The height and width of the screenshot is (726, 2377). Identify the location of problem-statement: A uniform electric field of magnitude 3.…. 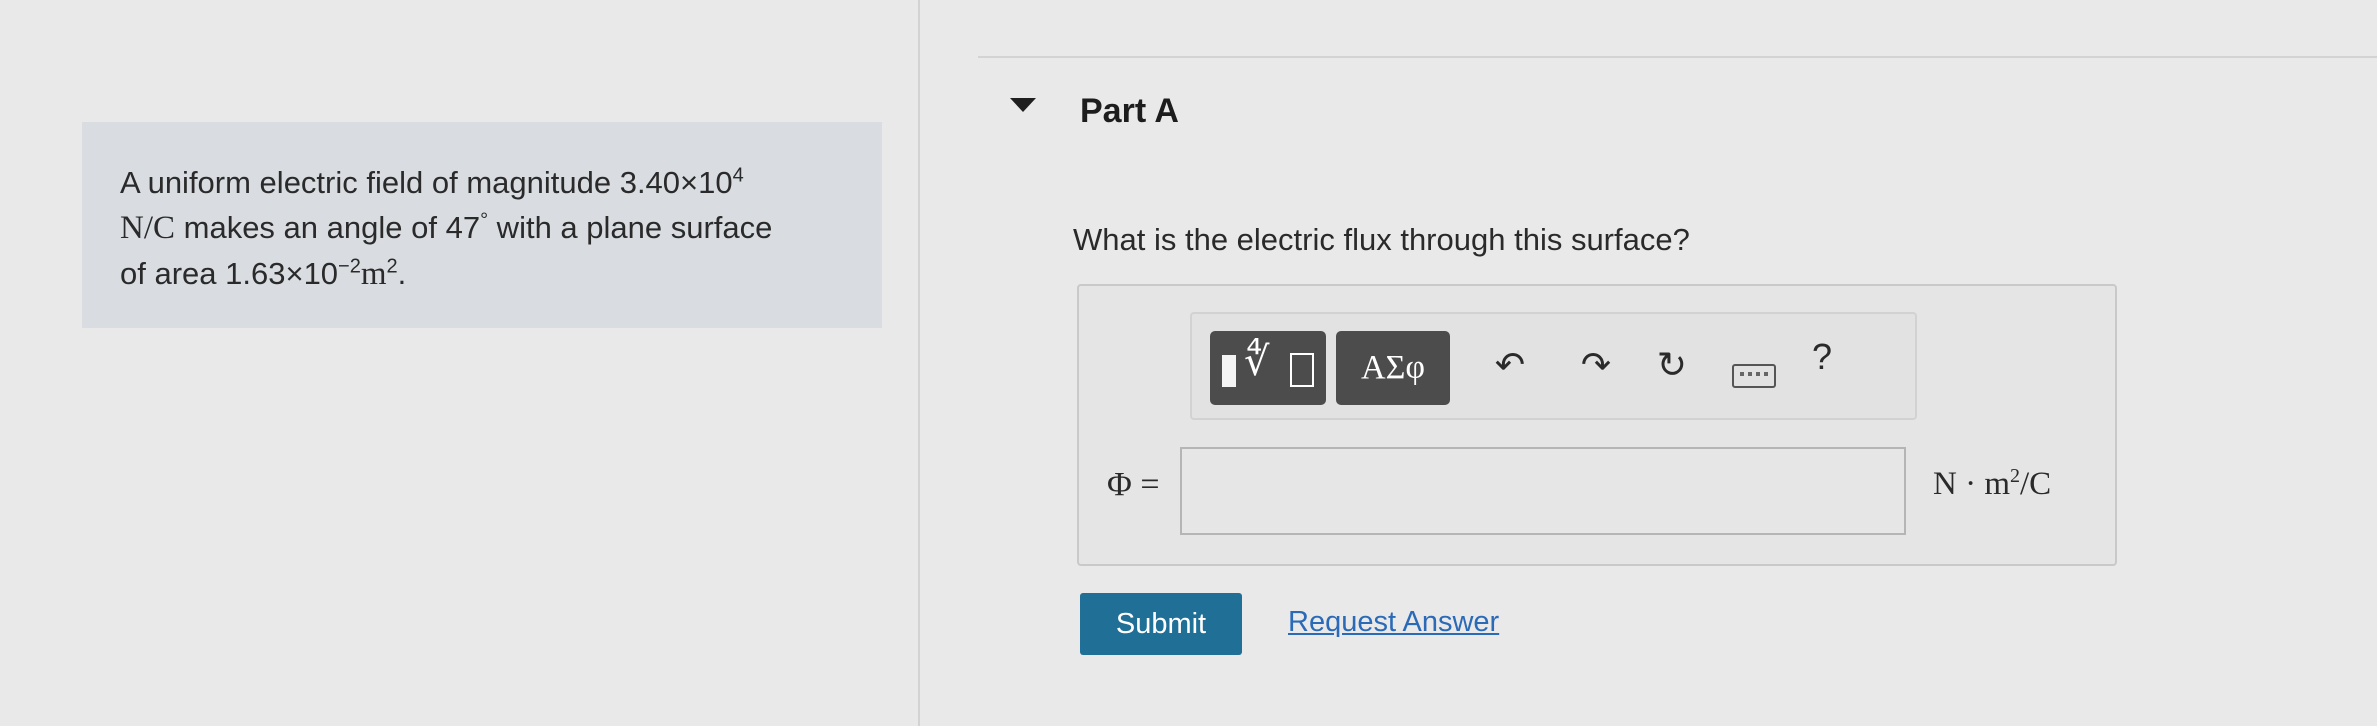
(482, 225).